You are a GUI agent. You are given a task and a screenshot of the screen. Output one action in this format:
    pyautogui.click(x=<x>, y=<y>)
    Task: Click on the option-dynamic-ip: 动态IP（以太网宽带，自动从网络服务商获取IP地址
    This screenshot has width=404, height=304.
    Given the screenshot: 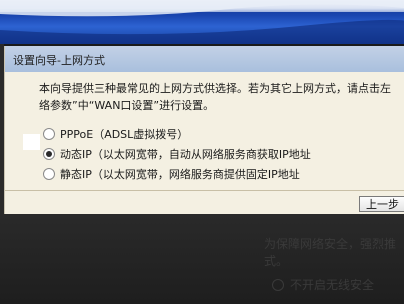 What is the action you would take?
    pyautogui.click(x=177, y=154)
    